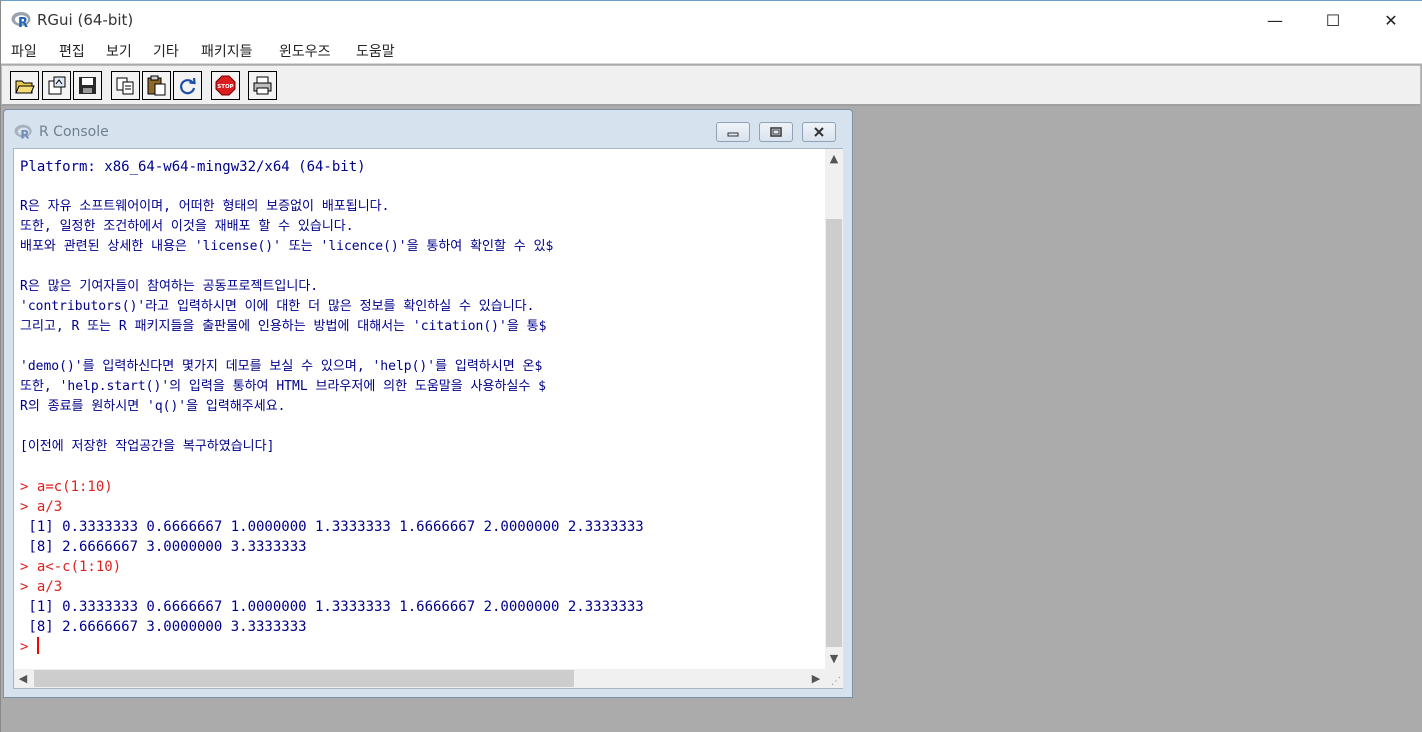 This screenshot has width=1422, height=732. I want to click on scroll-right-arrow-icon: ▶, so click(816, 678).